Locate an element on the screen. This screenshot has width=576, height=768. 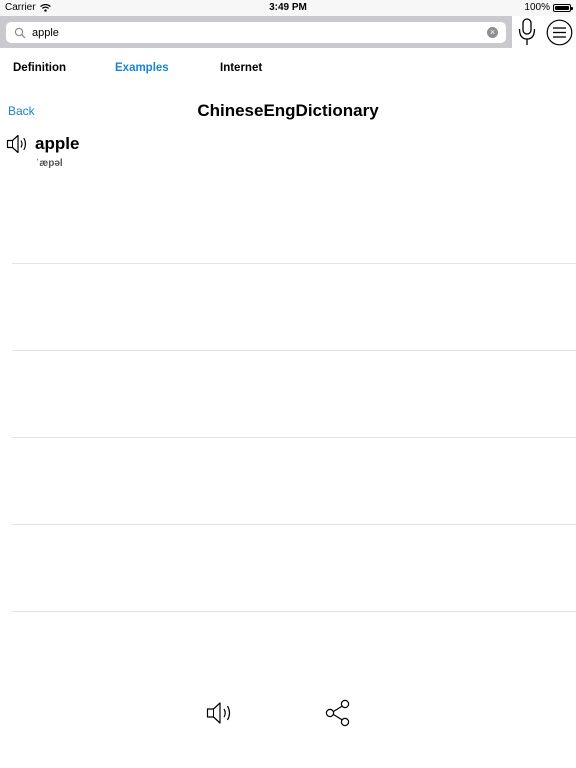
clear-icon: × is located at coordinates (492, 32).